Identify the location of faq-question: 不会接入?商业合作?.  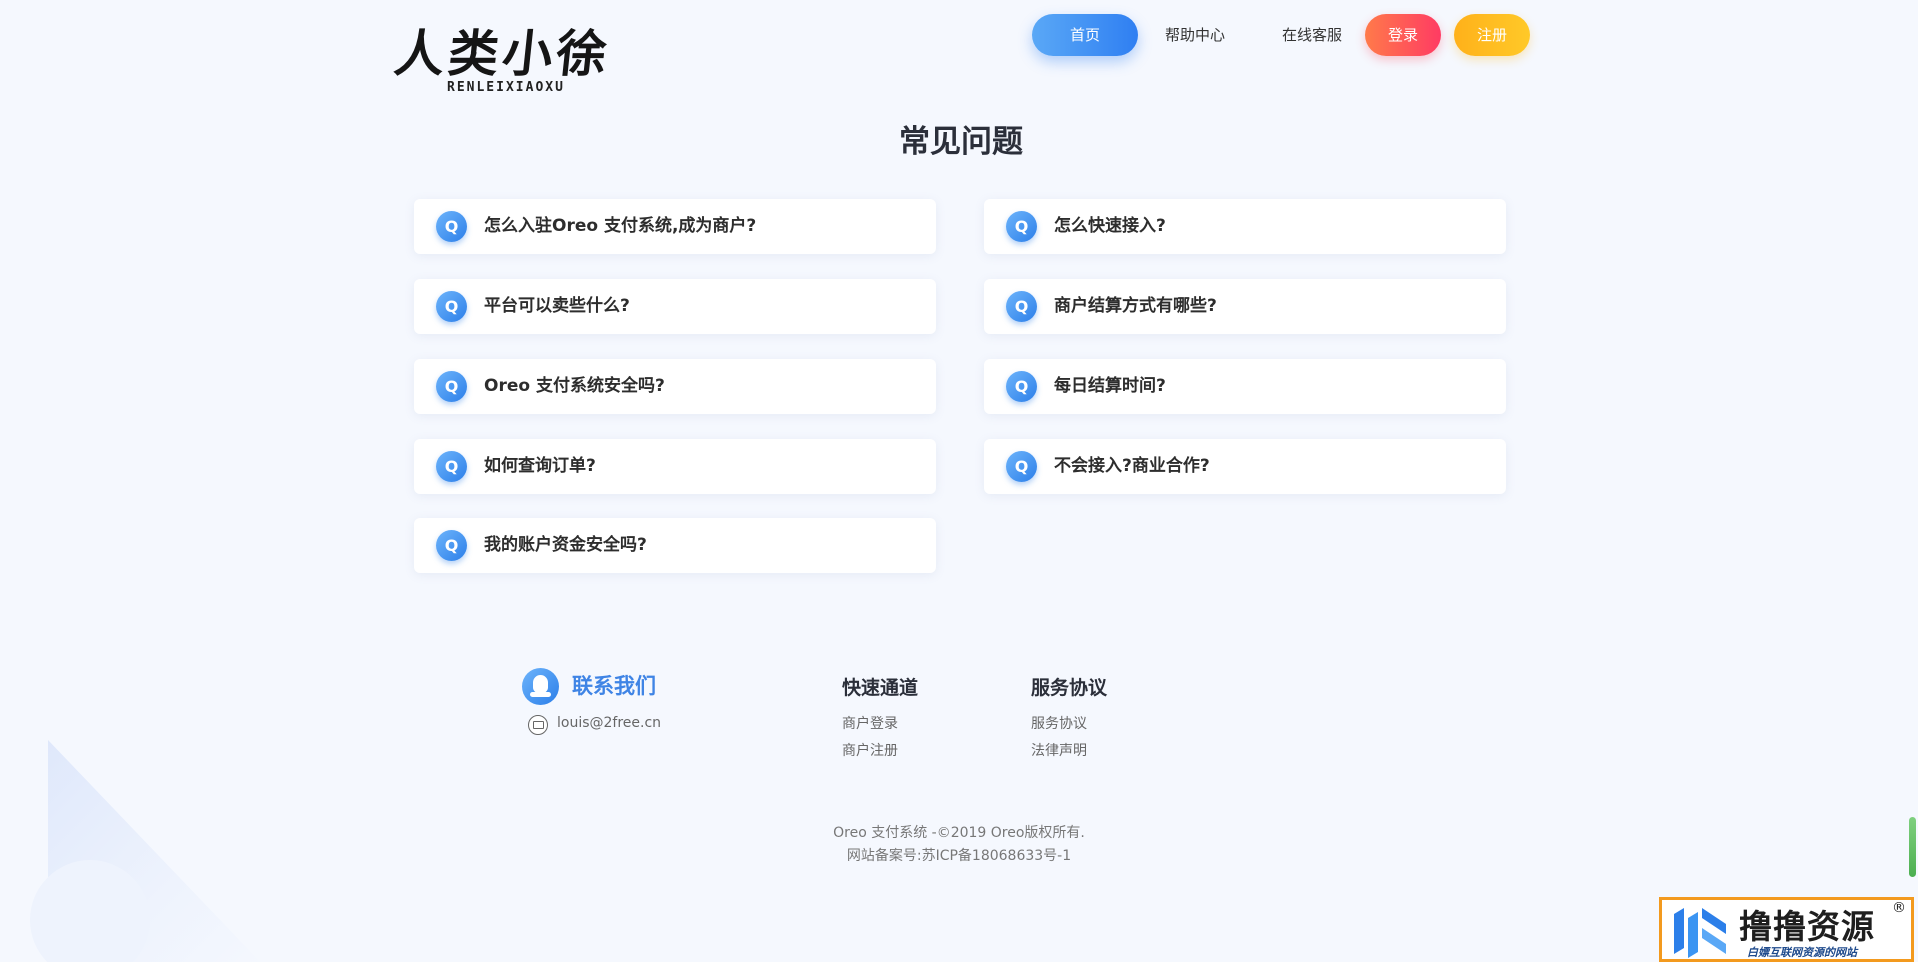
(1132, 466).